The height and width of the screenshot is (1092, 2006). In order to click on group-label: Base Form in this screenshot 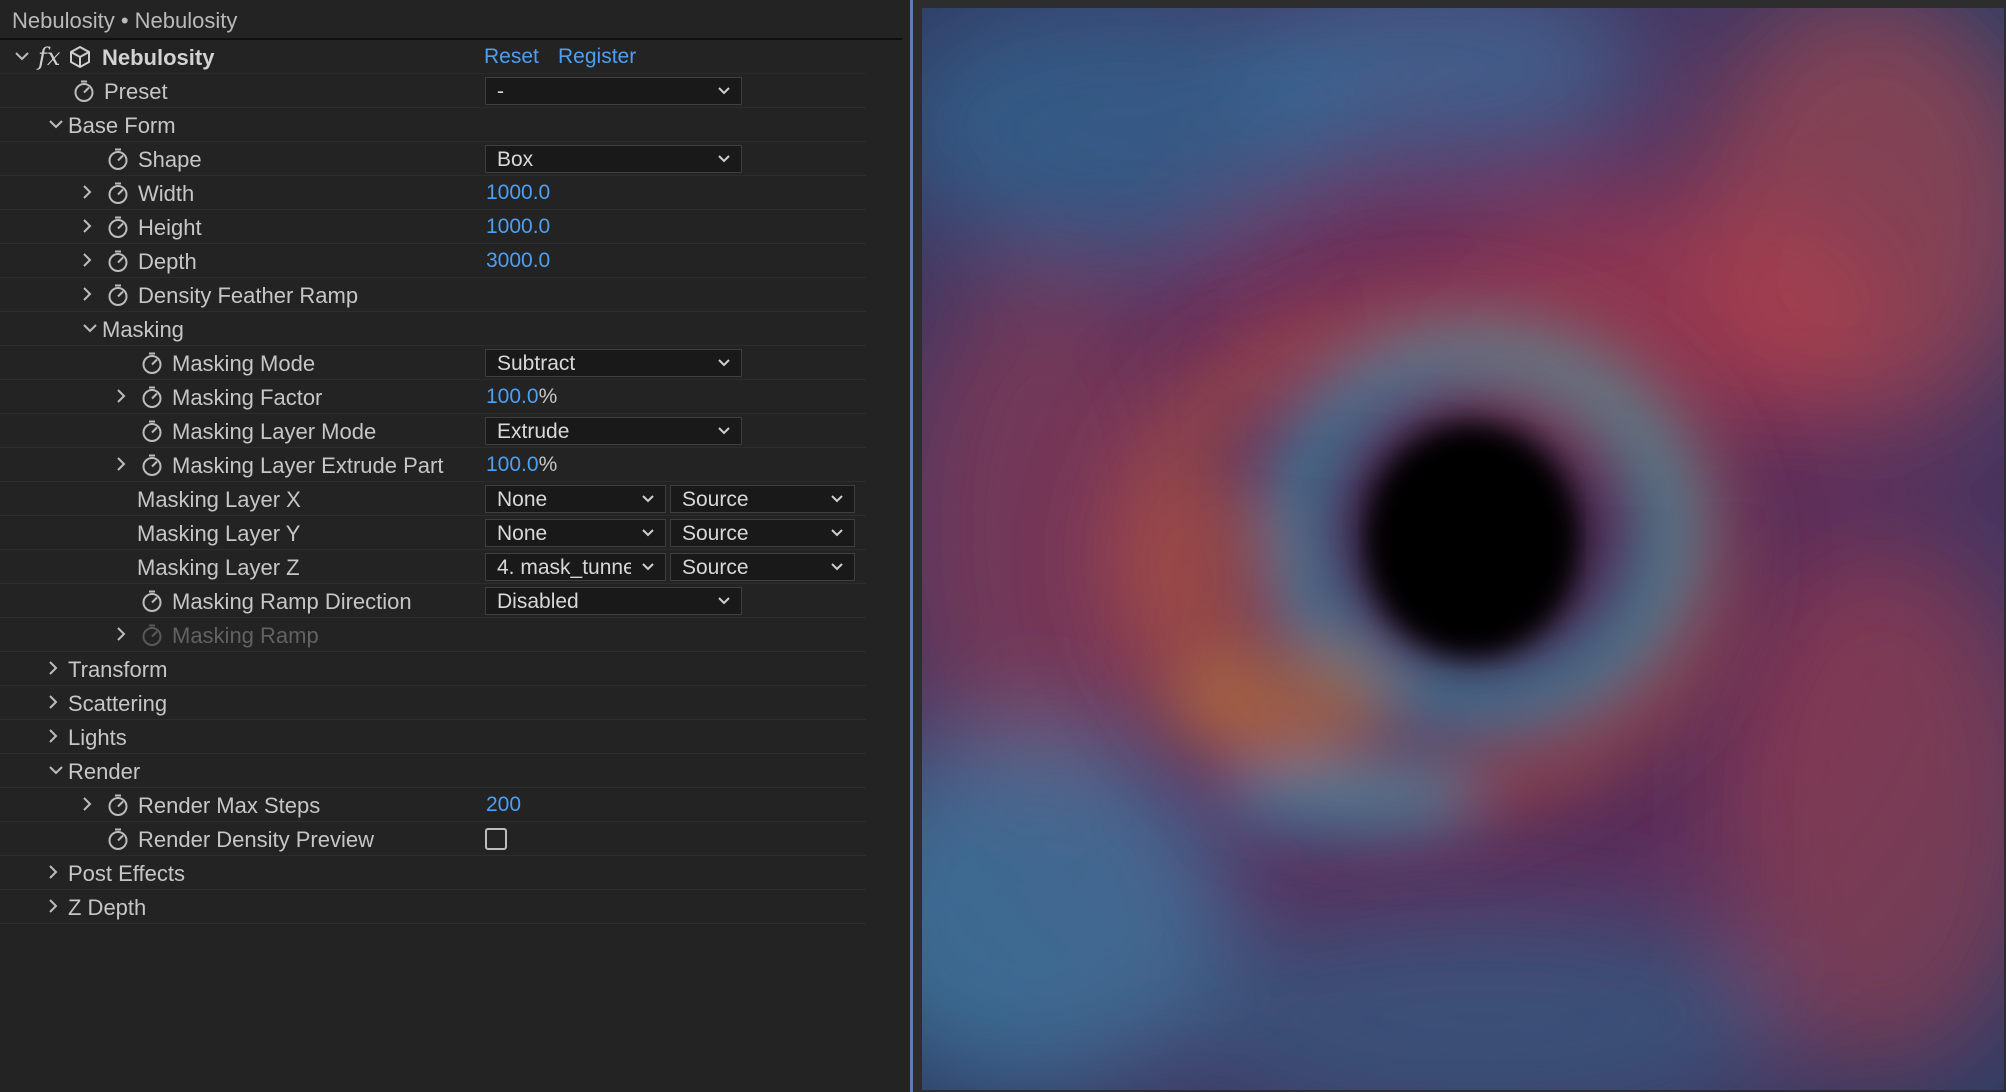, I will do `click(122, 125)`.